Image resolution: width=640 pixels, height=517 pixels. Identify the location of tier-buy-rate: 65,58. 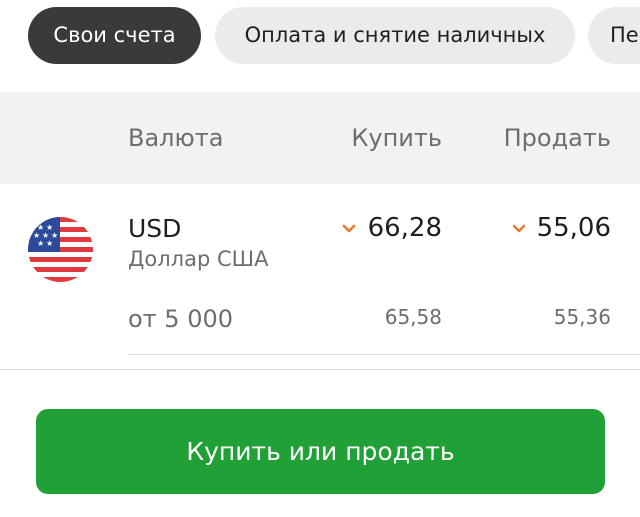
(413, 317).